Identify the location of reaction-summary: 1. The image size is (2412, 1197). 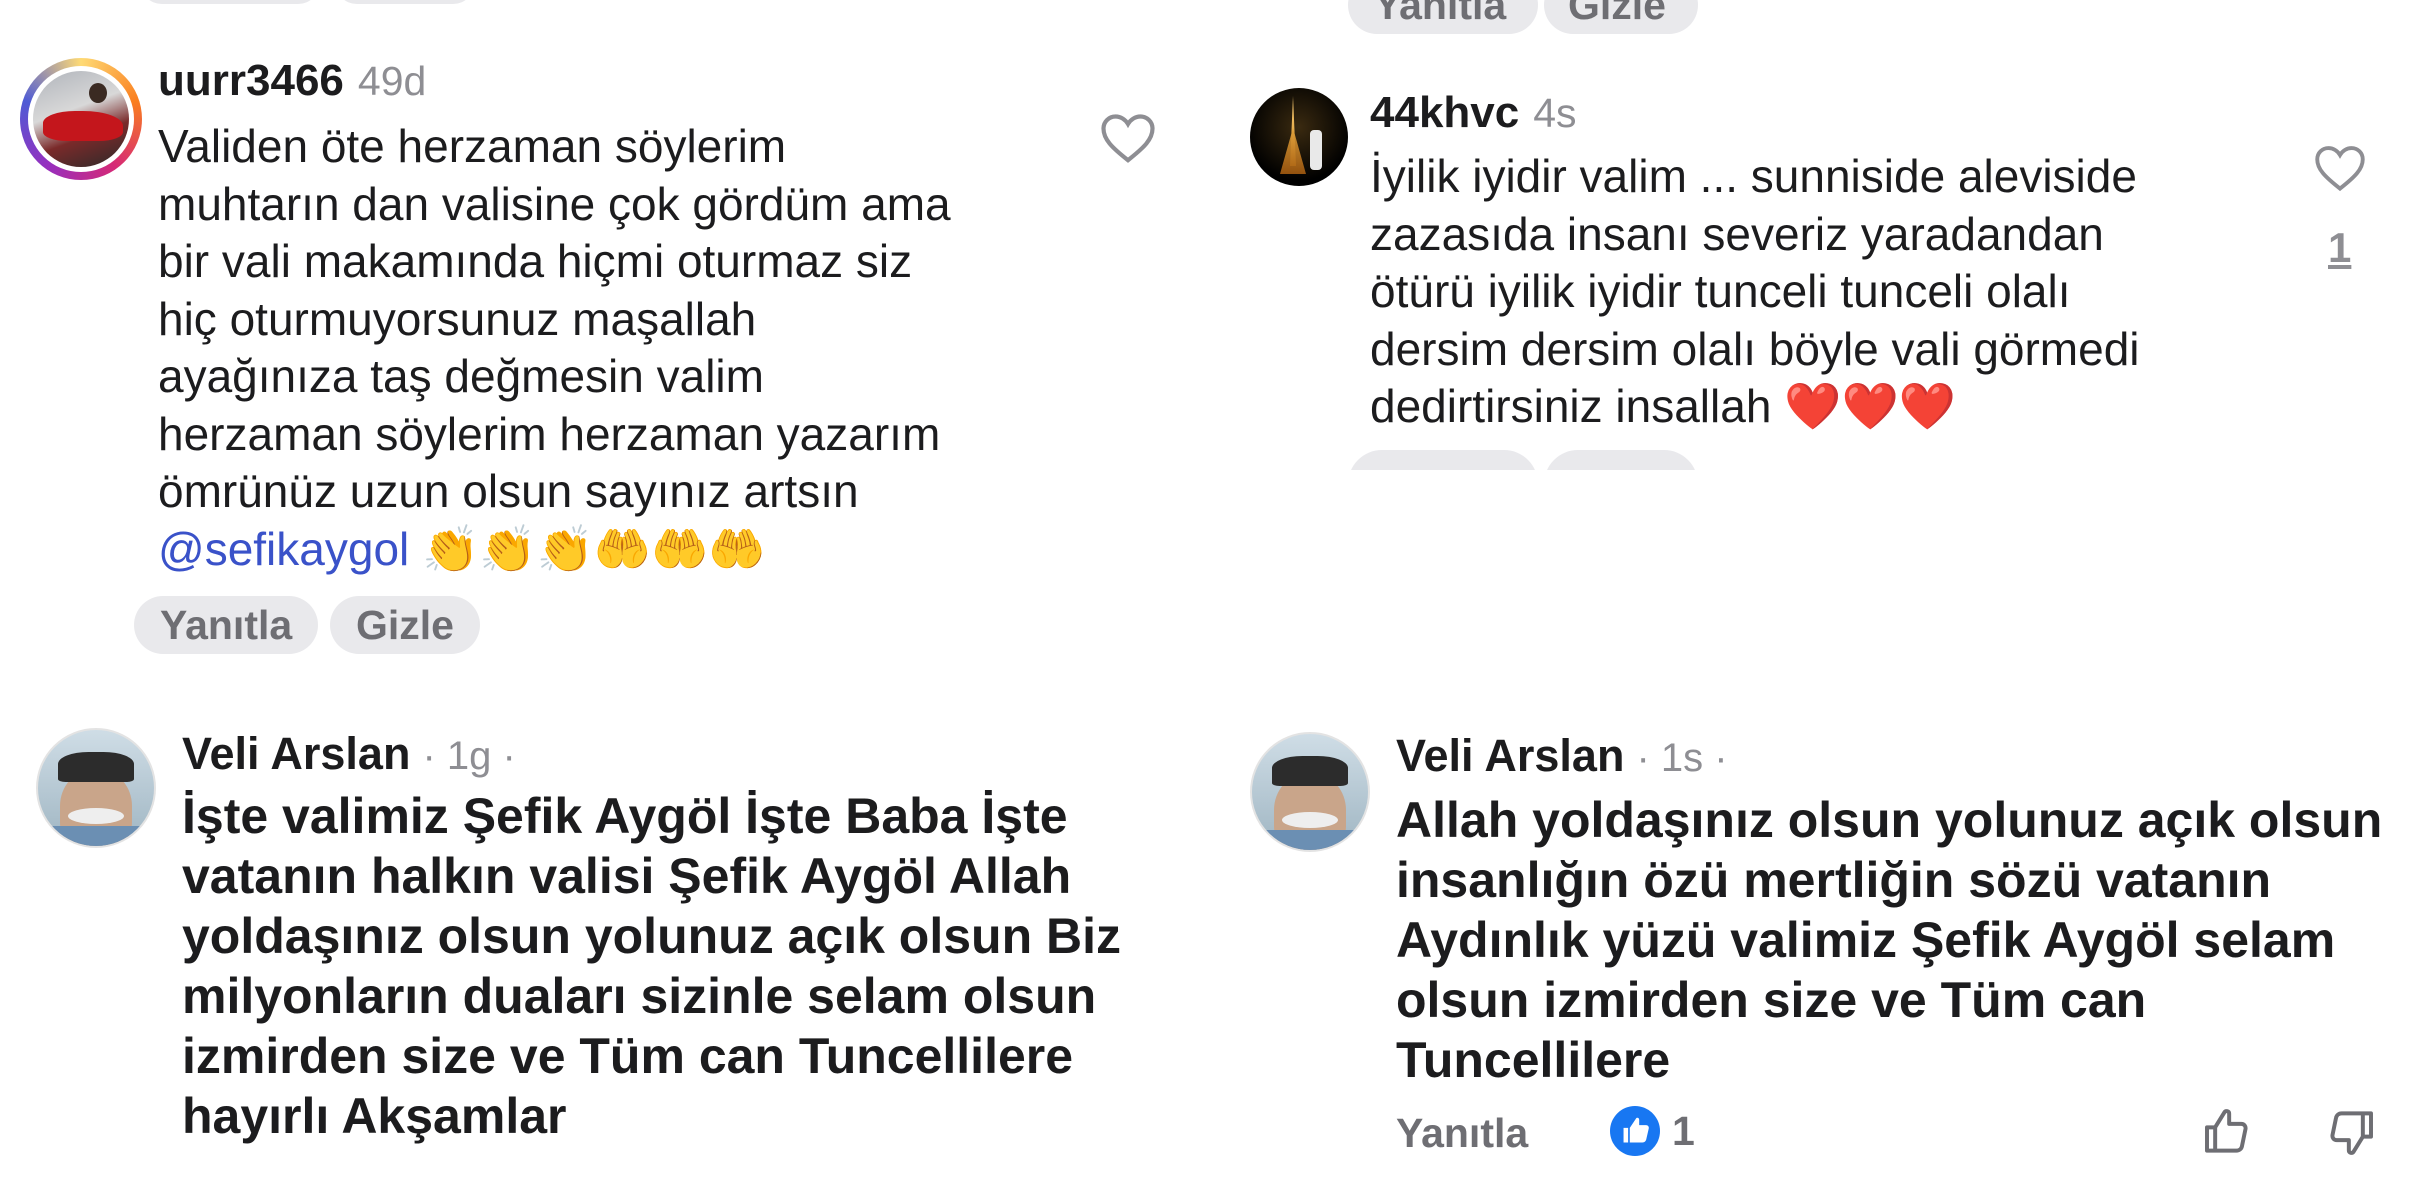
(1652, 1131).